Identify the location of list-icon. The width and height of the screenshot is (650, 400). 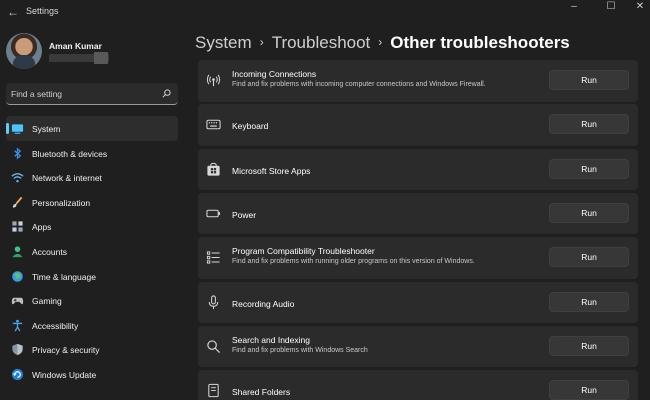
(213, 257).